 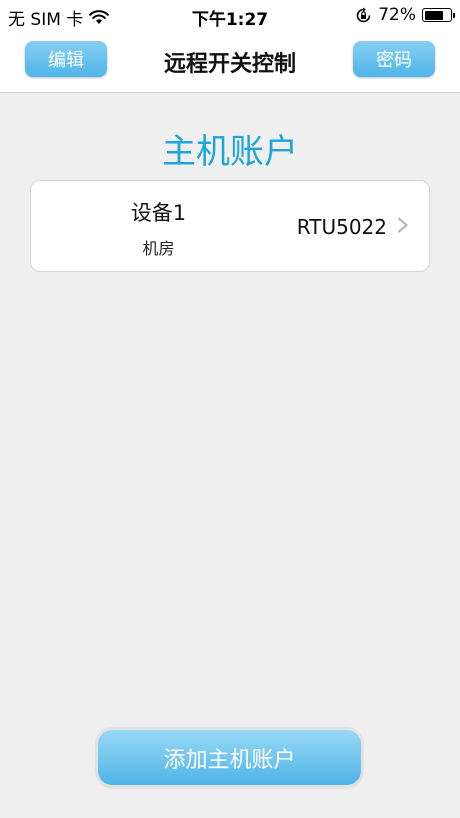 I want to click on section-title: 主机账户, so click(x=230, y=152).